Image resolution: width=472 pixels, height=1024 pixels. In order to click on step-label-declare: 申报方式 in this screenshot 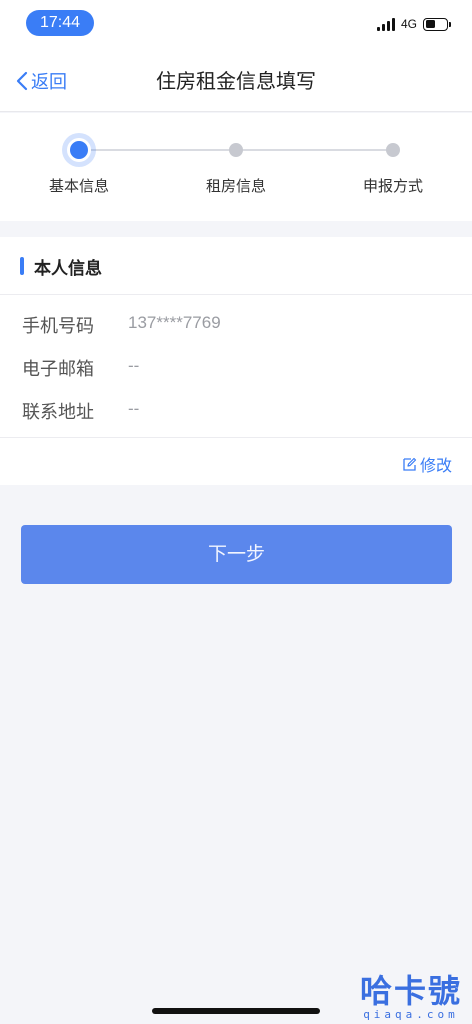, I will do `click(392, 186)`.